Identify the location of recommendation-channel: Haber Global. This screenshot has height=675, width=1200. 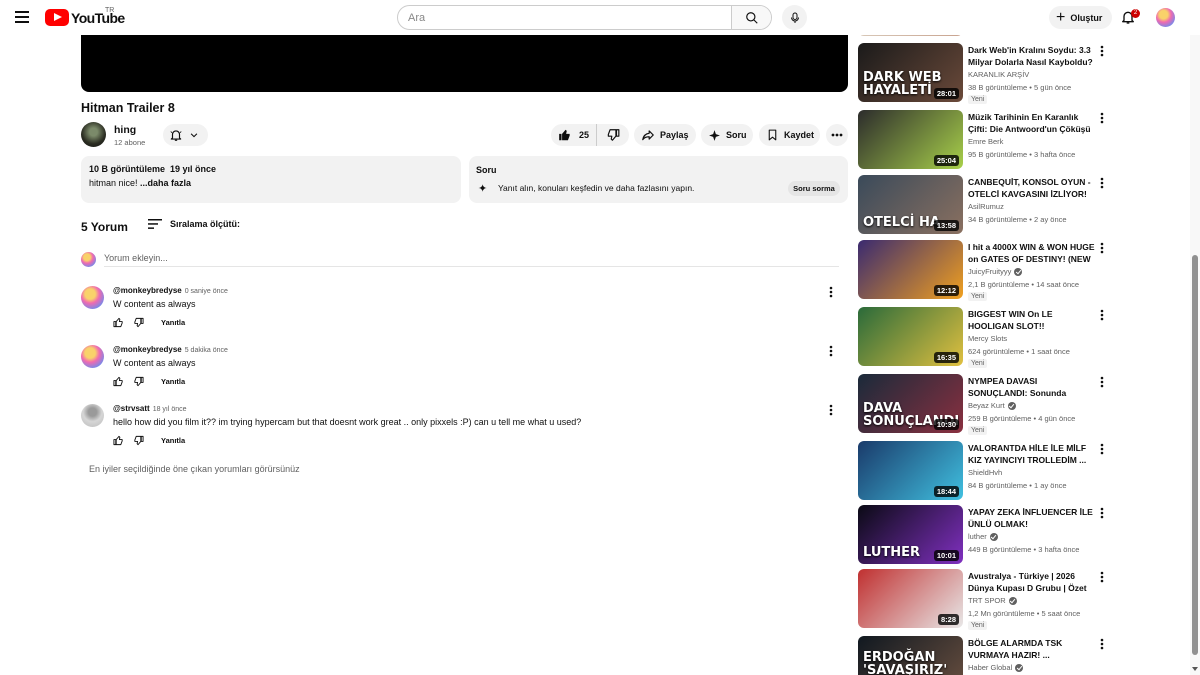
(990, 667).